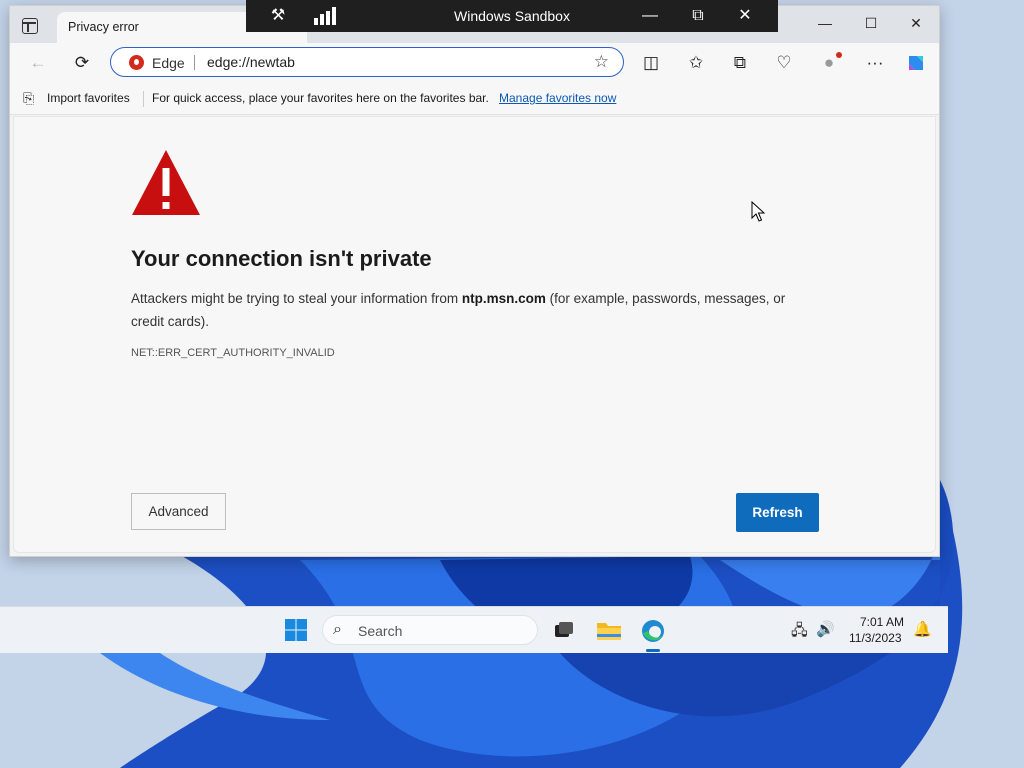 Image resolution: width=1024 pixels, height=768 pixels. I want to click on sandbox-minimize-icon: —, so click(650, 16).